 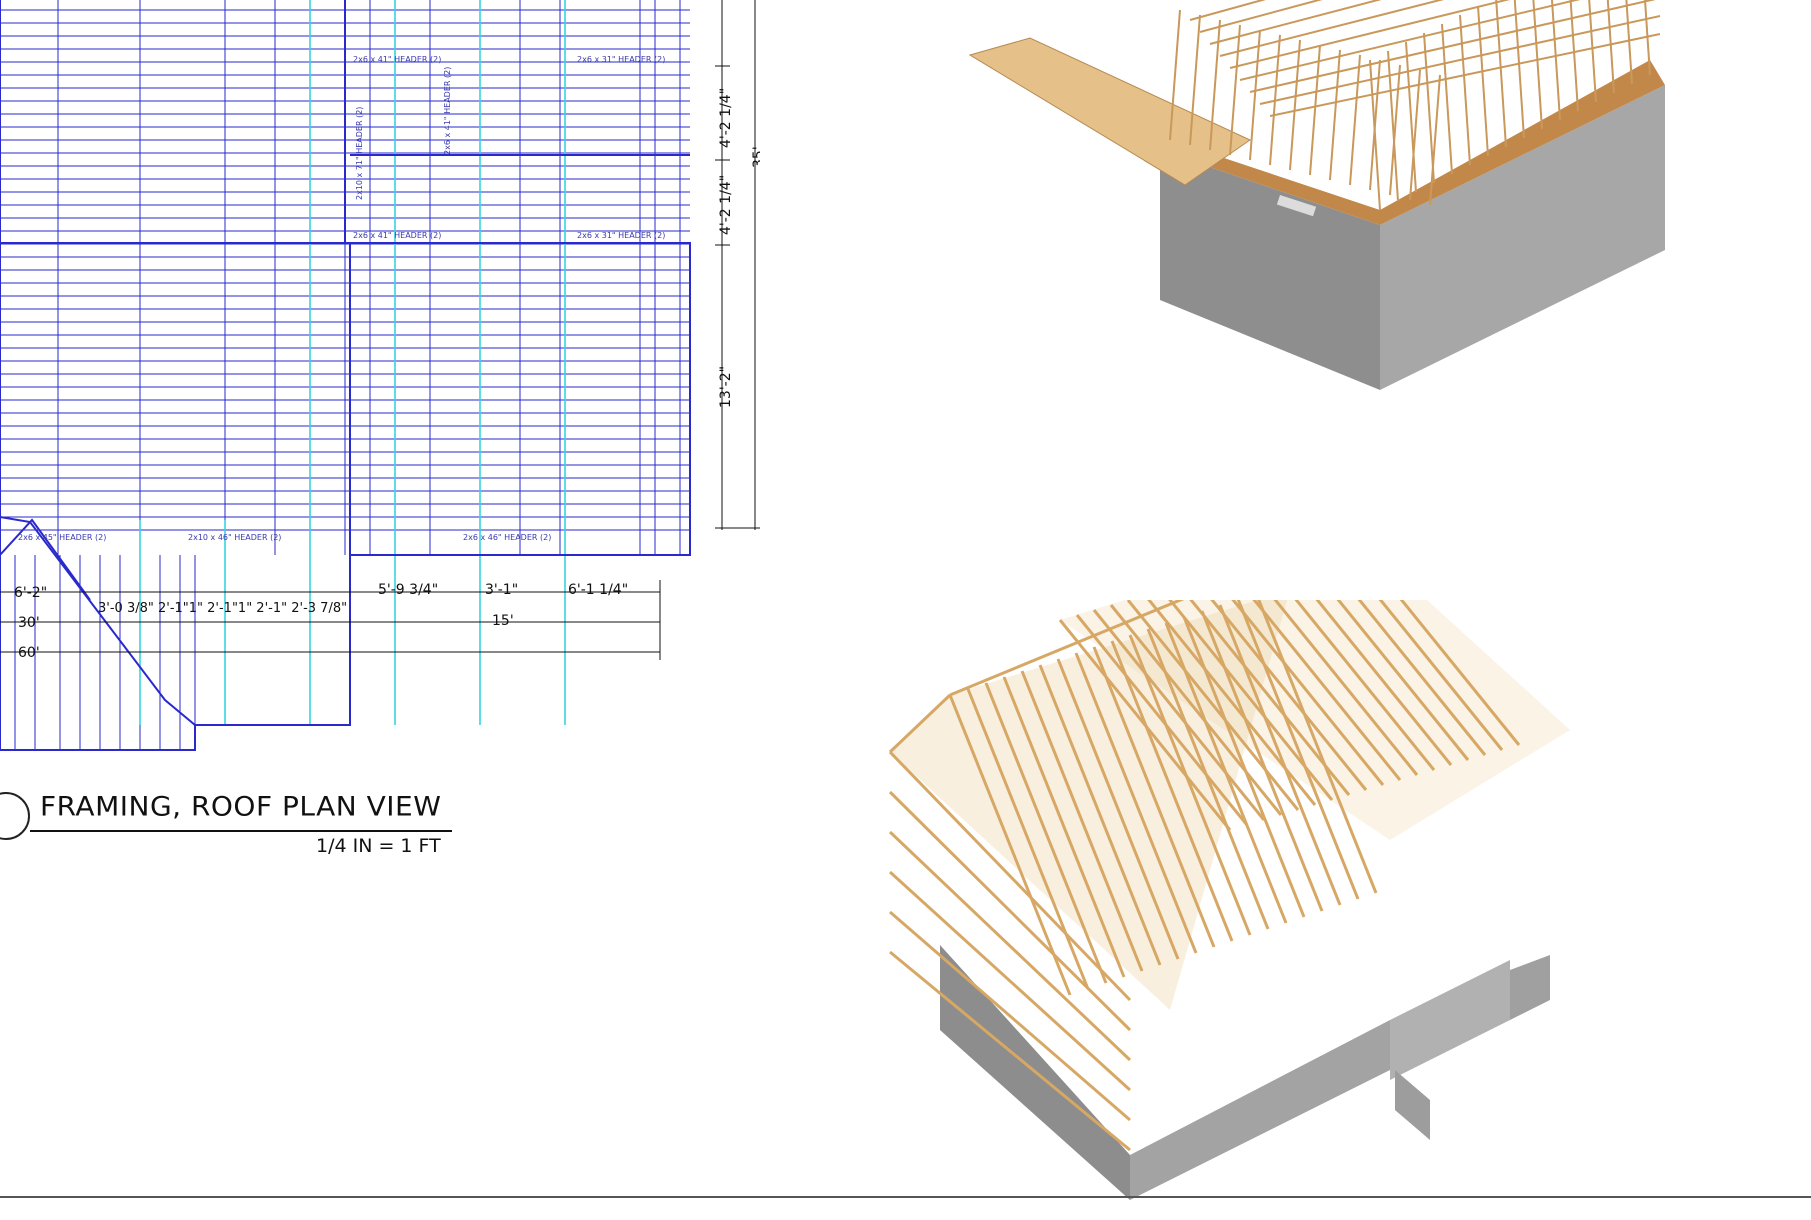 What do you see at coordinates (29, 623) in the screenshot?
I see `dimension-label: 30'` at bounding box center [29, 623].